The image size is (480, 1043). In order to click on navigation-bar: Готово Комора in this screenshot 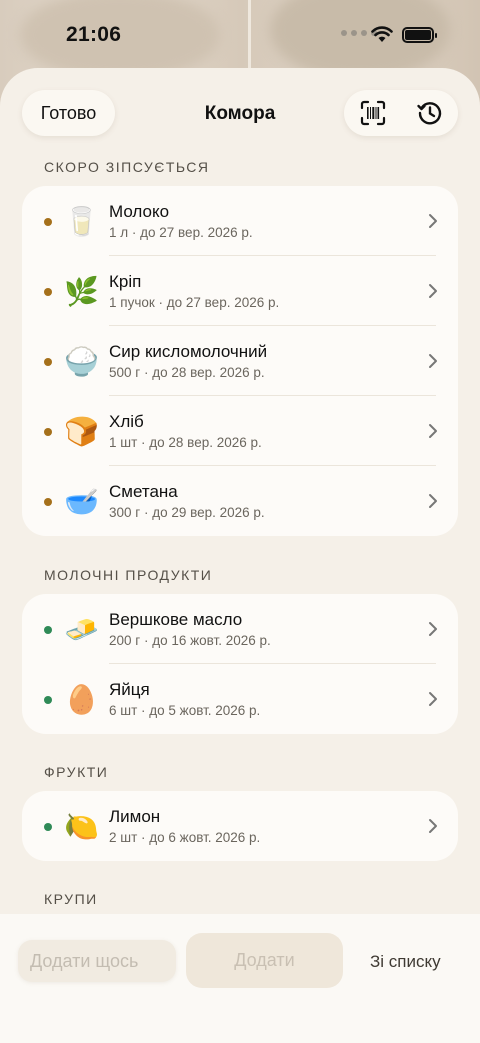, I will do `click(240, 113)`.